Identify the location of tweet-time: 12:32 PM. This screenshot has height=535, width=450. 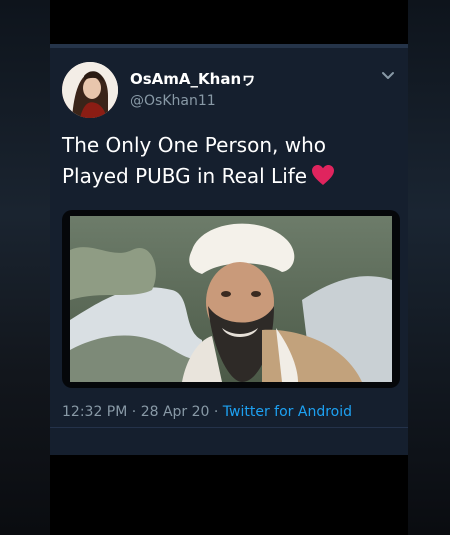
(94, 412).